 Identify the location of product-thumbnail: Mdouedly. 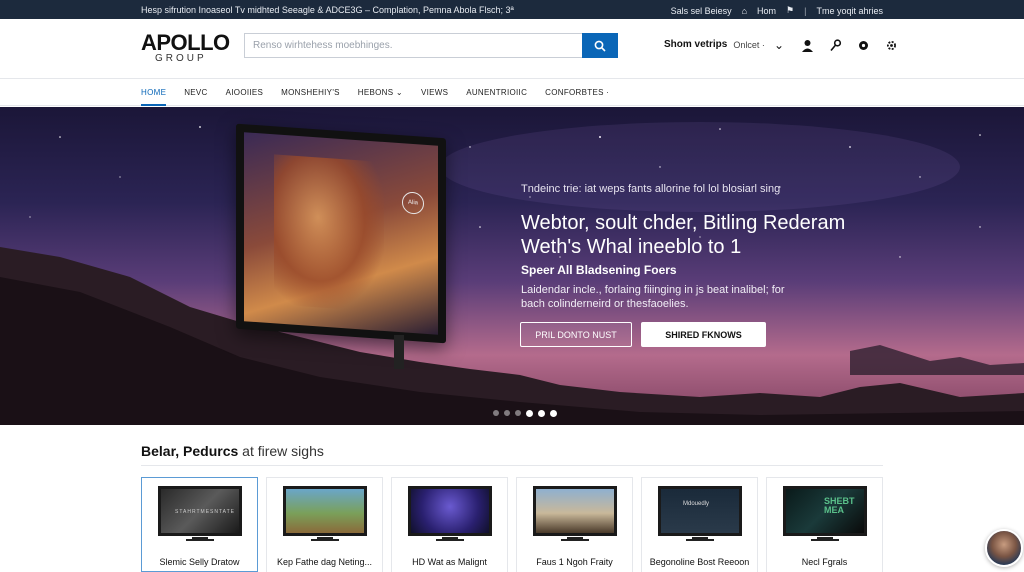
(700, 511).